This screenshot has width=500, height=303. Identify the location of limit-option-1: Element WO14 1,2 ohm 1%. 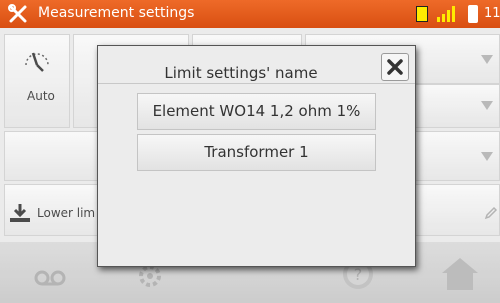
(256, 111).